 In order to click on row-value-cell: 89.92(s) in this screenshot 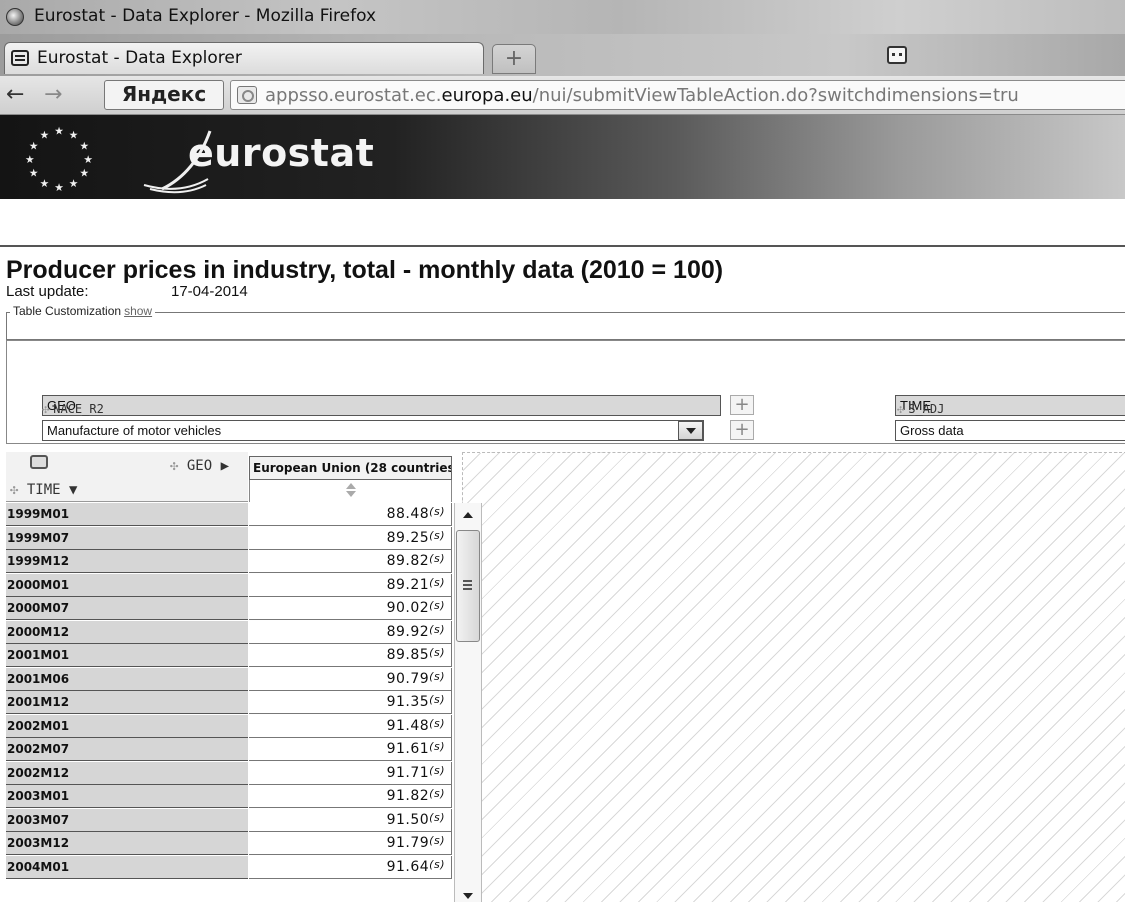, I will do `click(350, 632)`.